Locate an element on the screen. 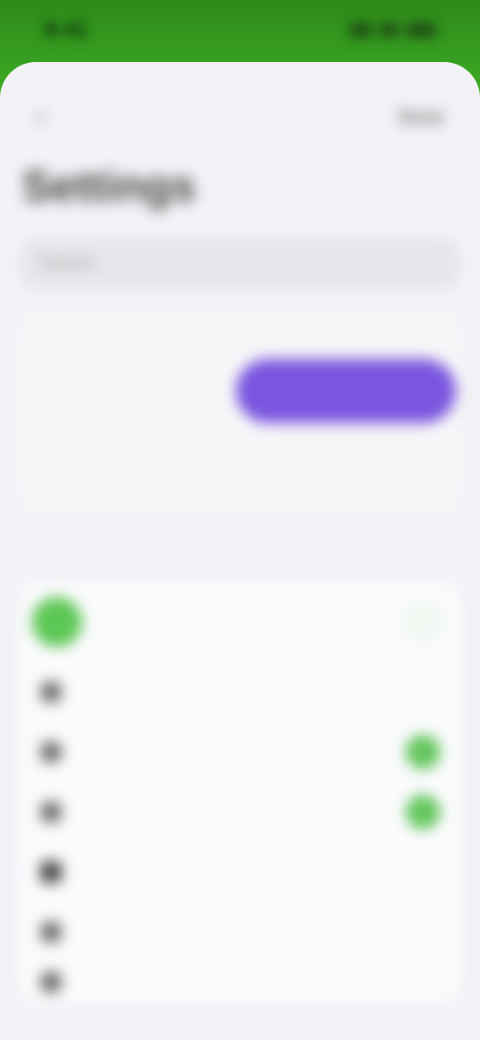 This screenshot has width=480, height=1040. search-input: Search is located at coordinates (240, 263).